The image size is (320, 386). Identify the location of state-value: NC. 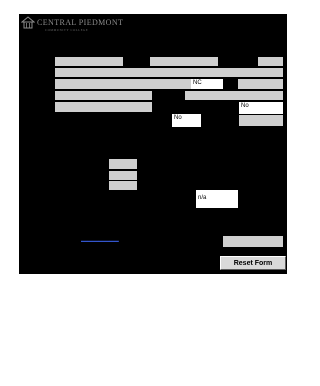
(197, 83).